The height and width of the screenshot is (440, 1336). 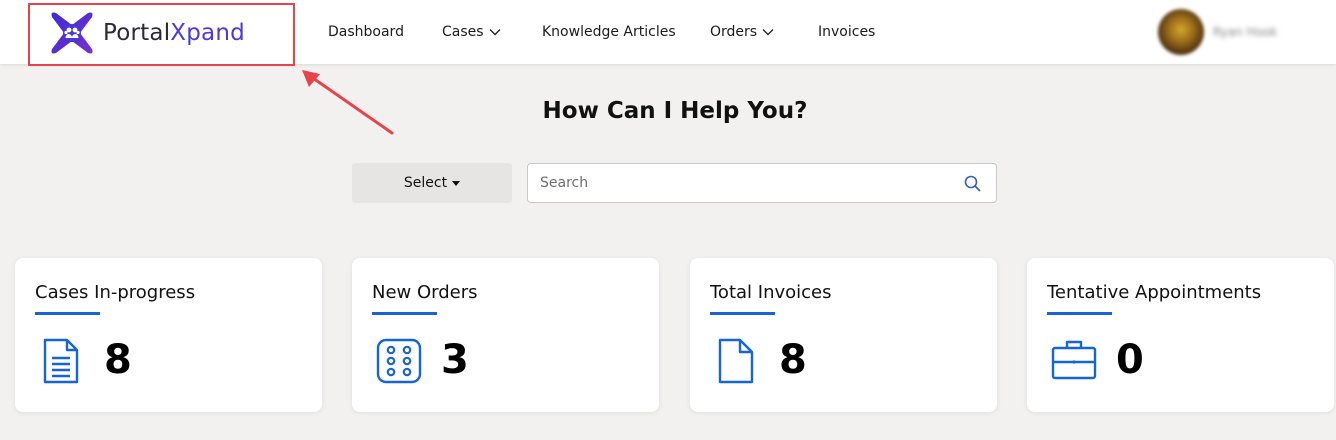 I want to click on search-category-select: Select, so click(x=432, y=183).